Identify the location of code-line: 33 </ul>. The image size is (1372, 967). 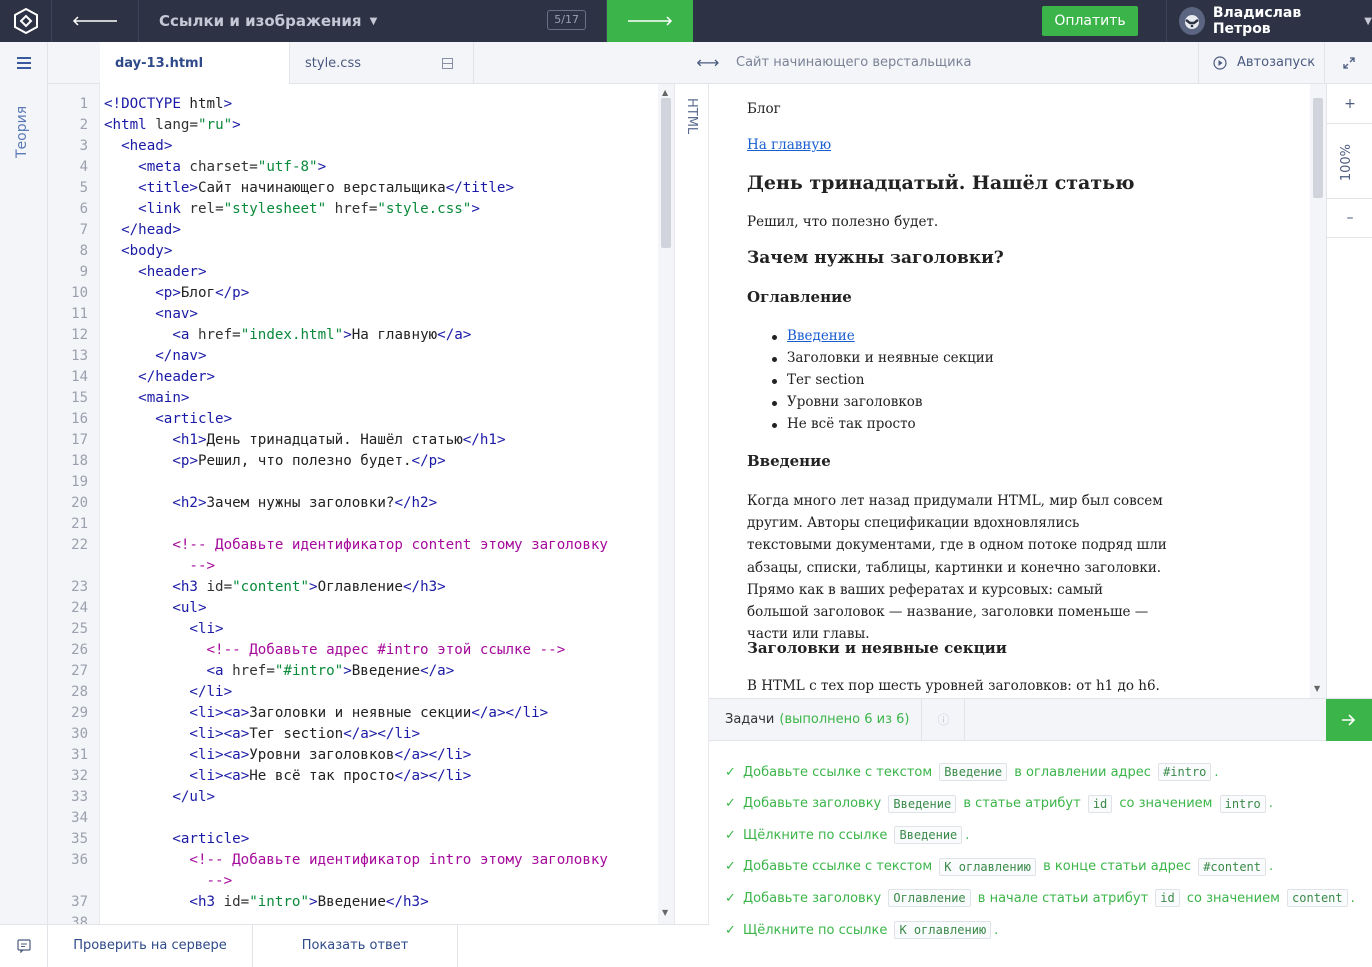
(367, 797).